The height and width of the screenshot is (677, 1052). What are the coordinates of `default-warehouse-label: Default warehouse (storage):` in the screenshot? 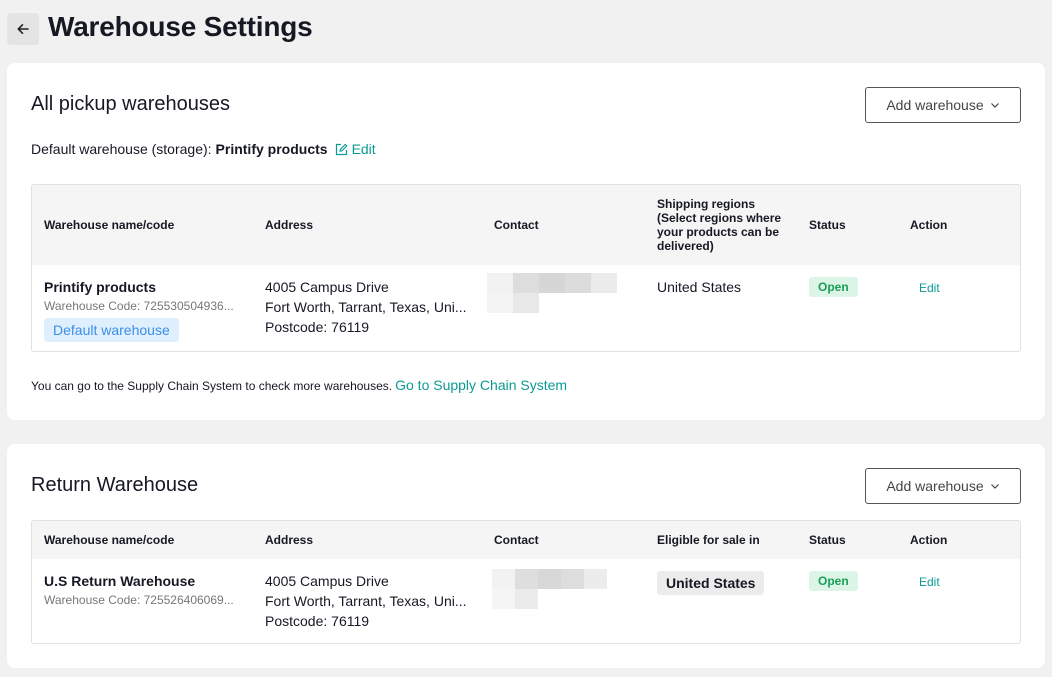 It's located at (121, 149).